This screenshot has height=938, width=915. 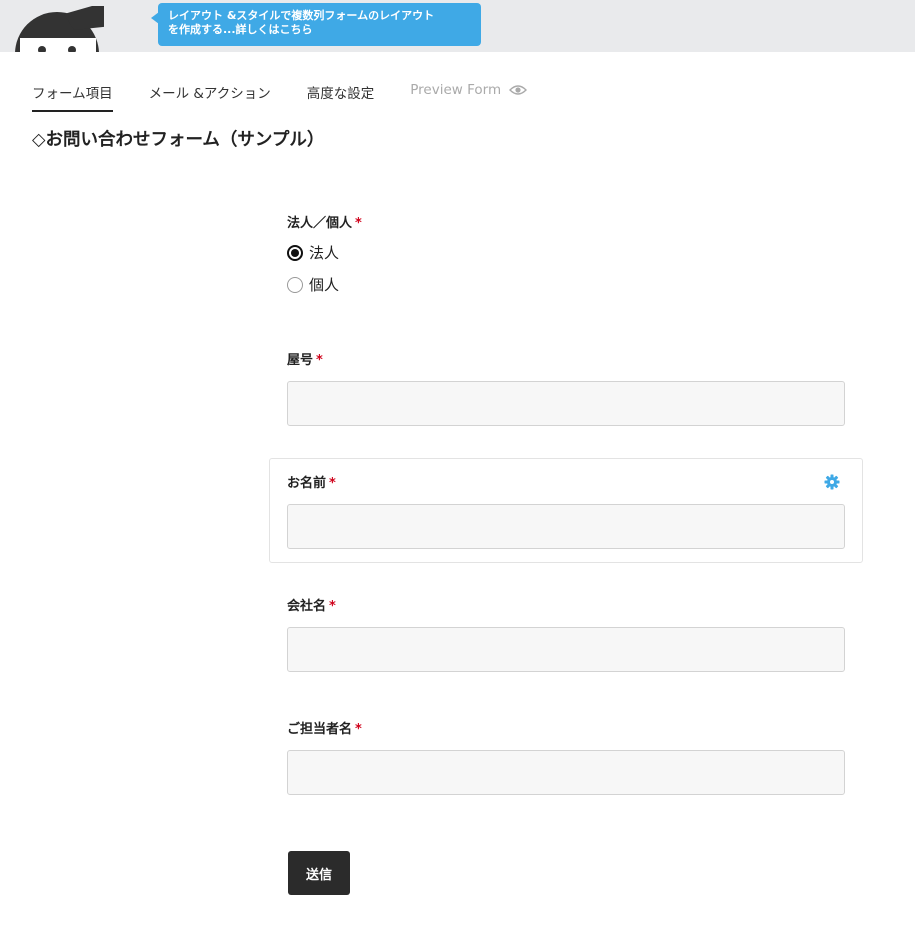 What do you see at coordinates (341, 96) in the screenshot?
I see `tab-advanced-settings: 高度な設定` at bounding box center [341, 96].